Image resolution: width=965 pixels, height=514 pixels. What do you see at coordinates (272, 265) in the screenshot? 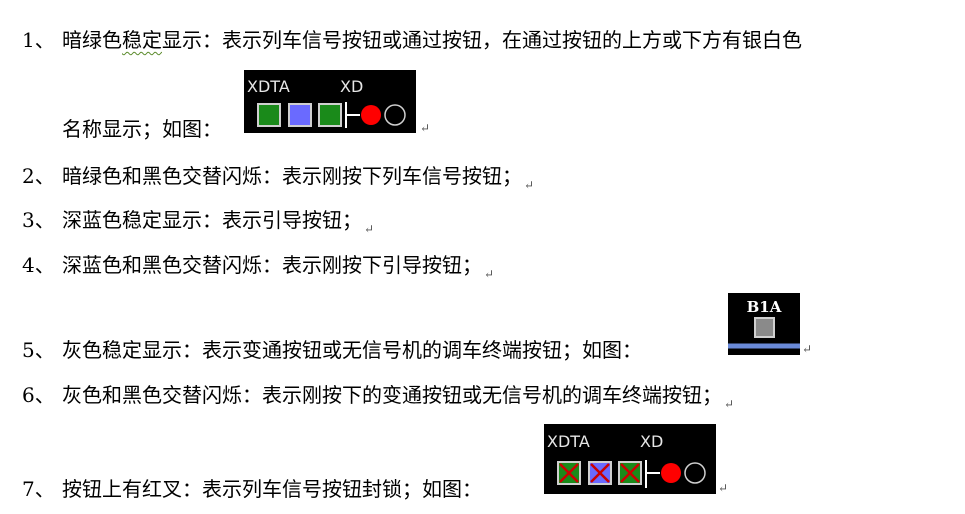
I see `item-text: 深蓝色和黑色交替闪烁：表示刚按下引导按钮；` at bounding box center [272, 265].